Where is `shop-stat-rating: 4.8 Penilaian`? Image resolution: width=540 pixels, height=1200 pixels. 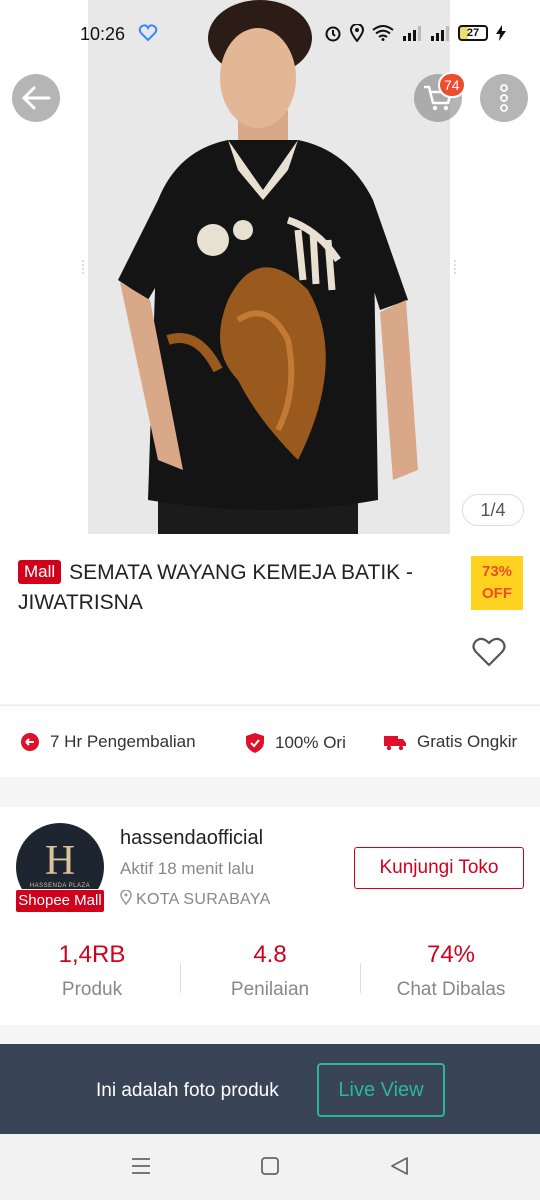
shop-stat-rating: 4.8 Penilaian is located at coordinates (270, 971).